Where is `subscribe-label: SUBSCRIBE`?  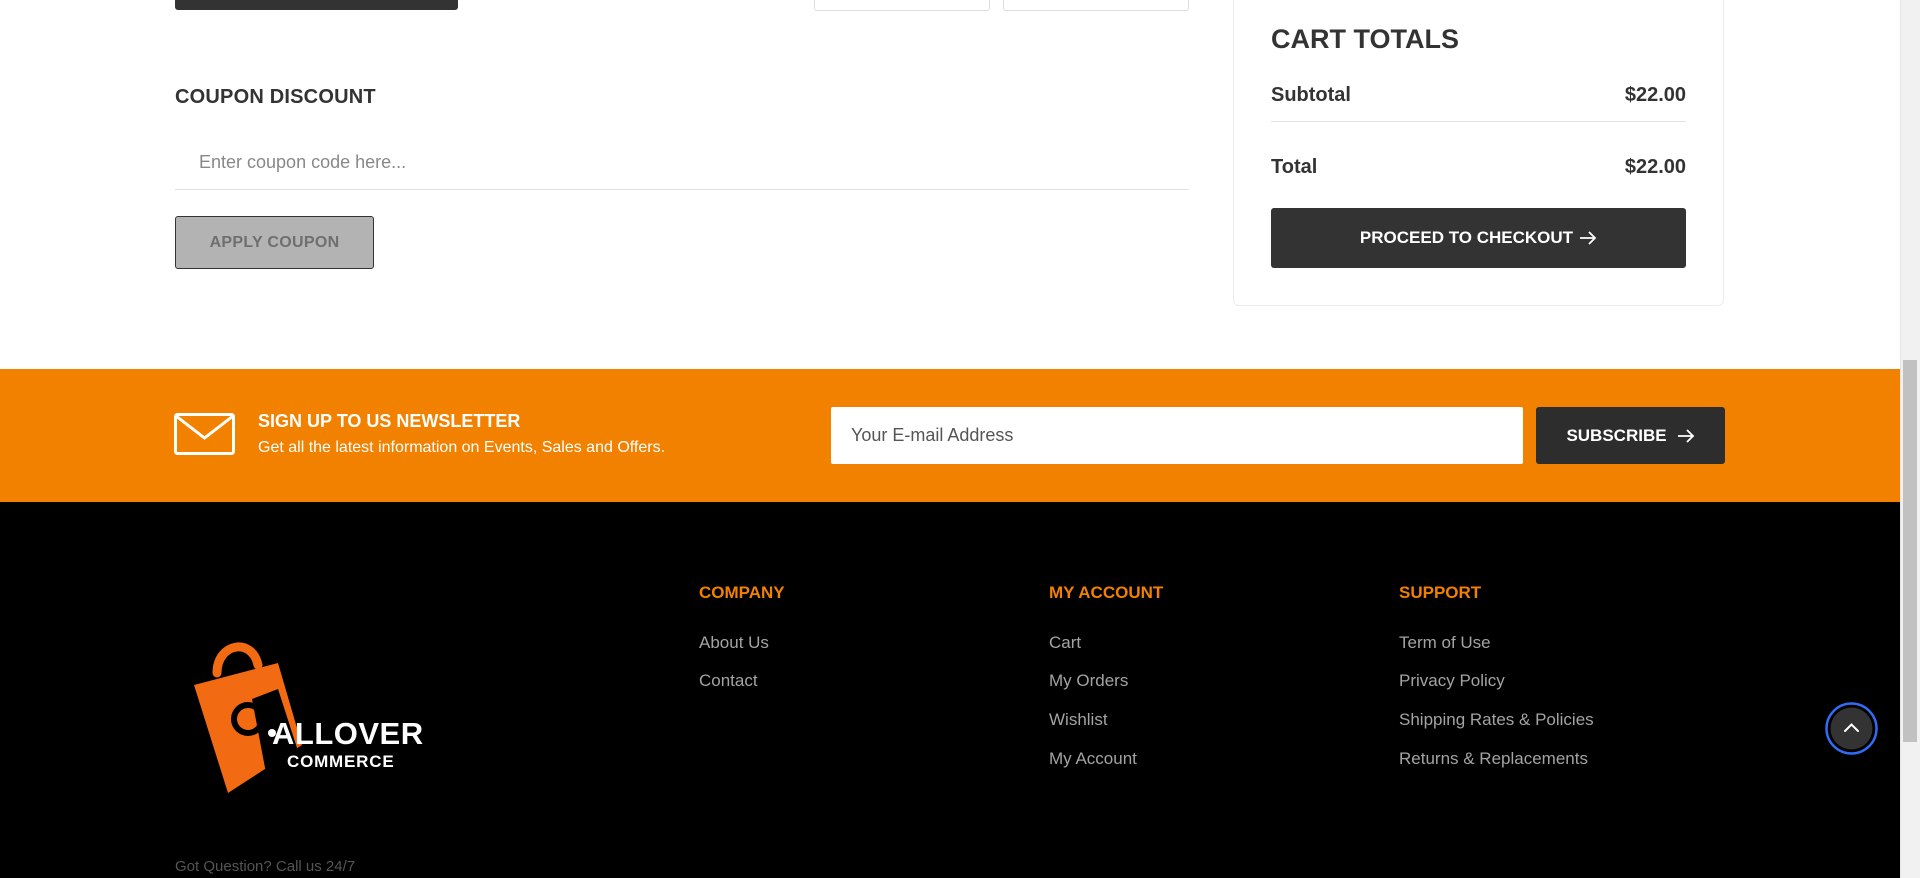
subscribe-label: SUBSCRIBE is located at coordinates (1616, 435).